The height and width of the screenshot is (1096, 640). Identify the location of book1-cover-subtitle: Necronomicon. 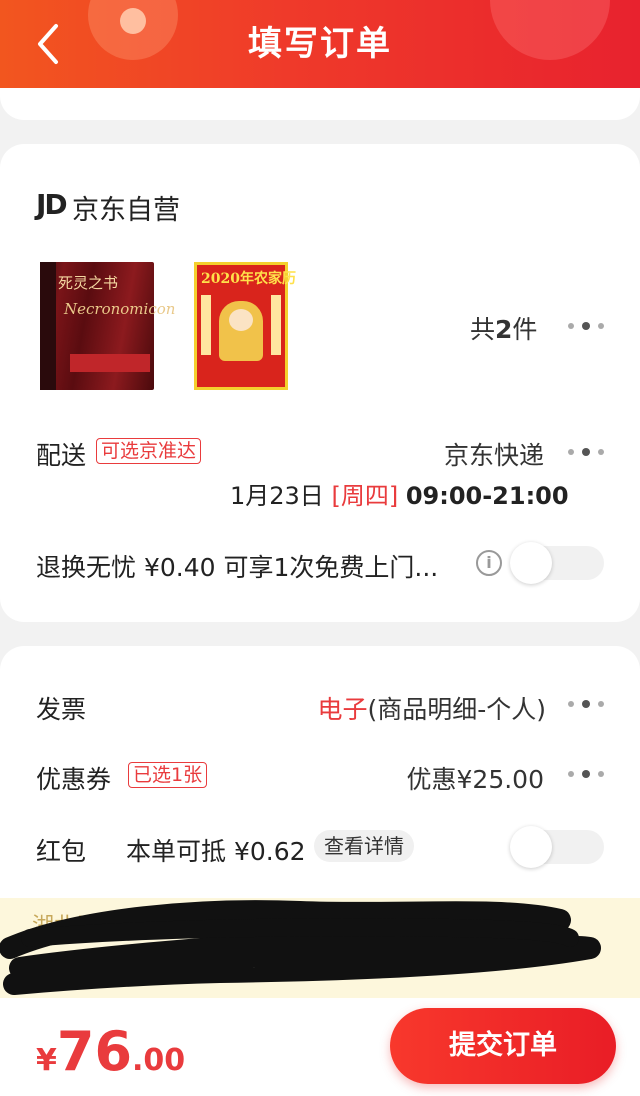
(120, 309).